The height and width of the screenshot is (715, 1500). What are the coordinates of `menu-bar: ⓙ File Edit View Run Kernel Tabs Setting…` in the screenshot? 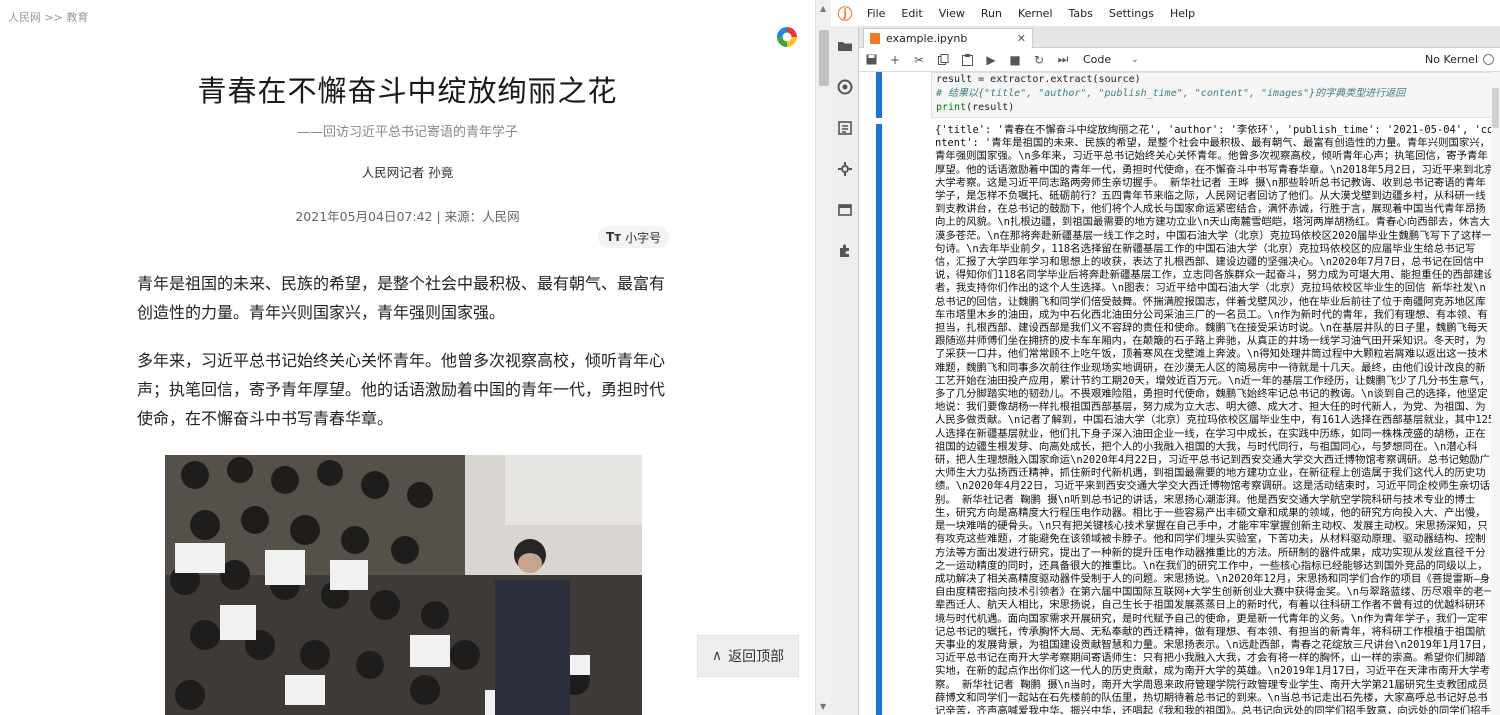 It's located at (1165, 13).